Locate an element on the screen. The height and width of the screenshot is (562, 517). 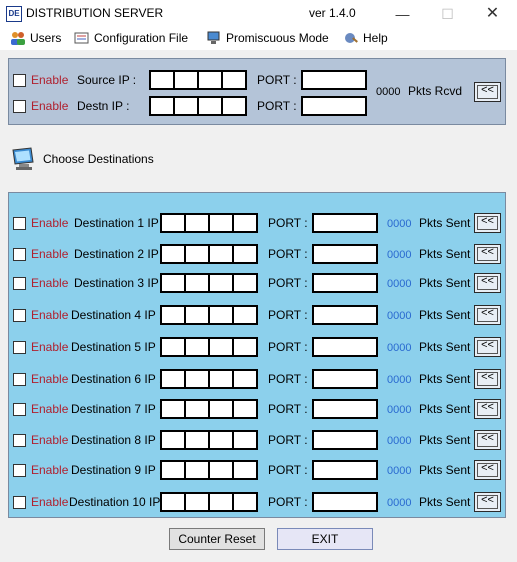
destination-2-port-input is located at coordinates (345, 254).